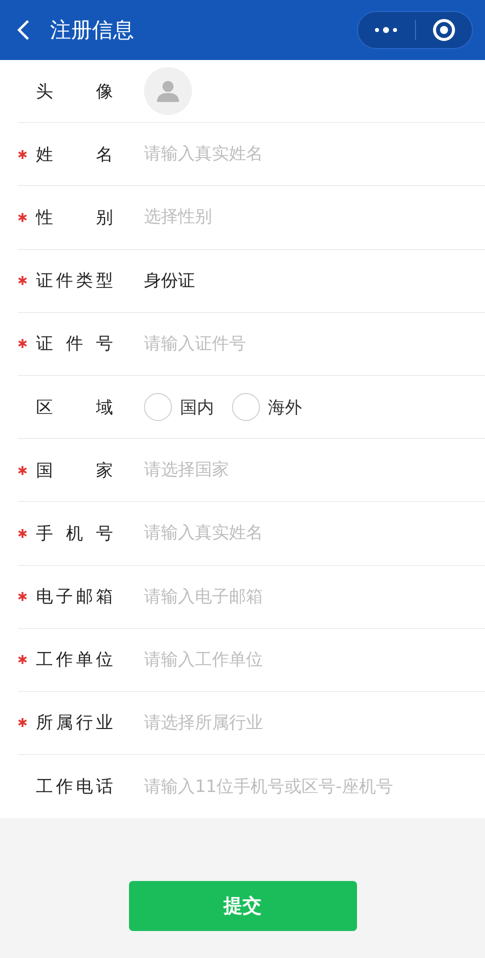 The width and height of the screenshot is (485, 958). Describe the element at coordinates (304, 470) in the screenshot. I see `input-field: 请选择国家` at that location.